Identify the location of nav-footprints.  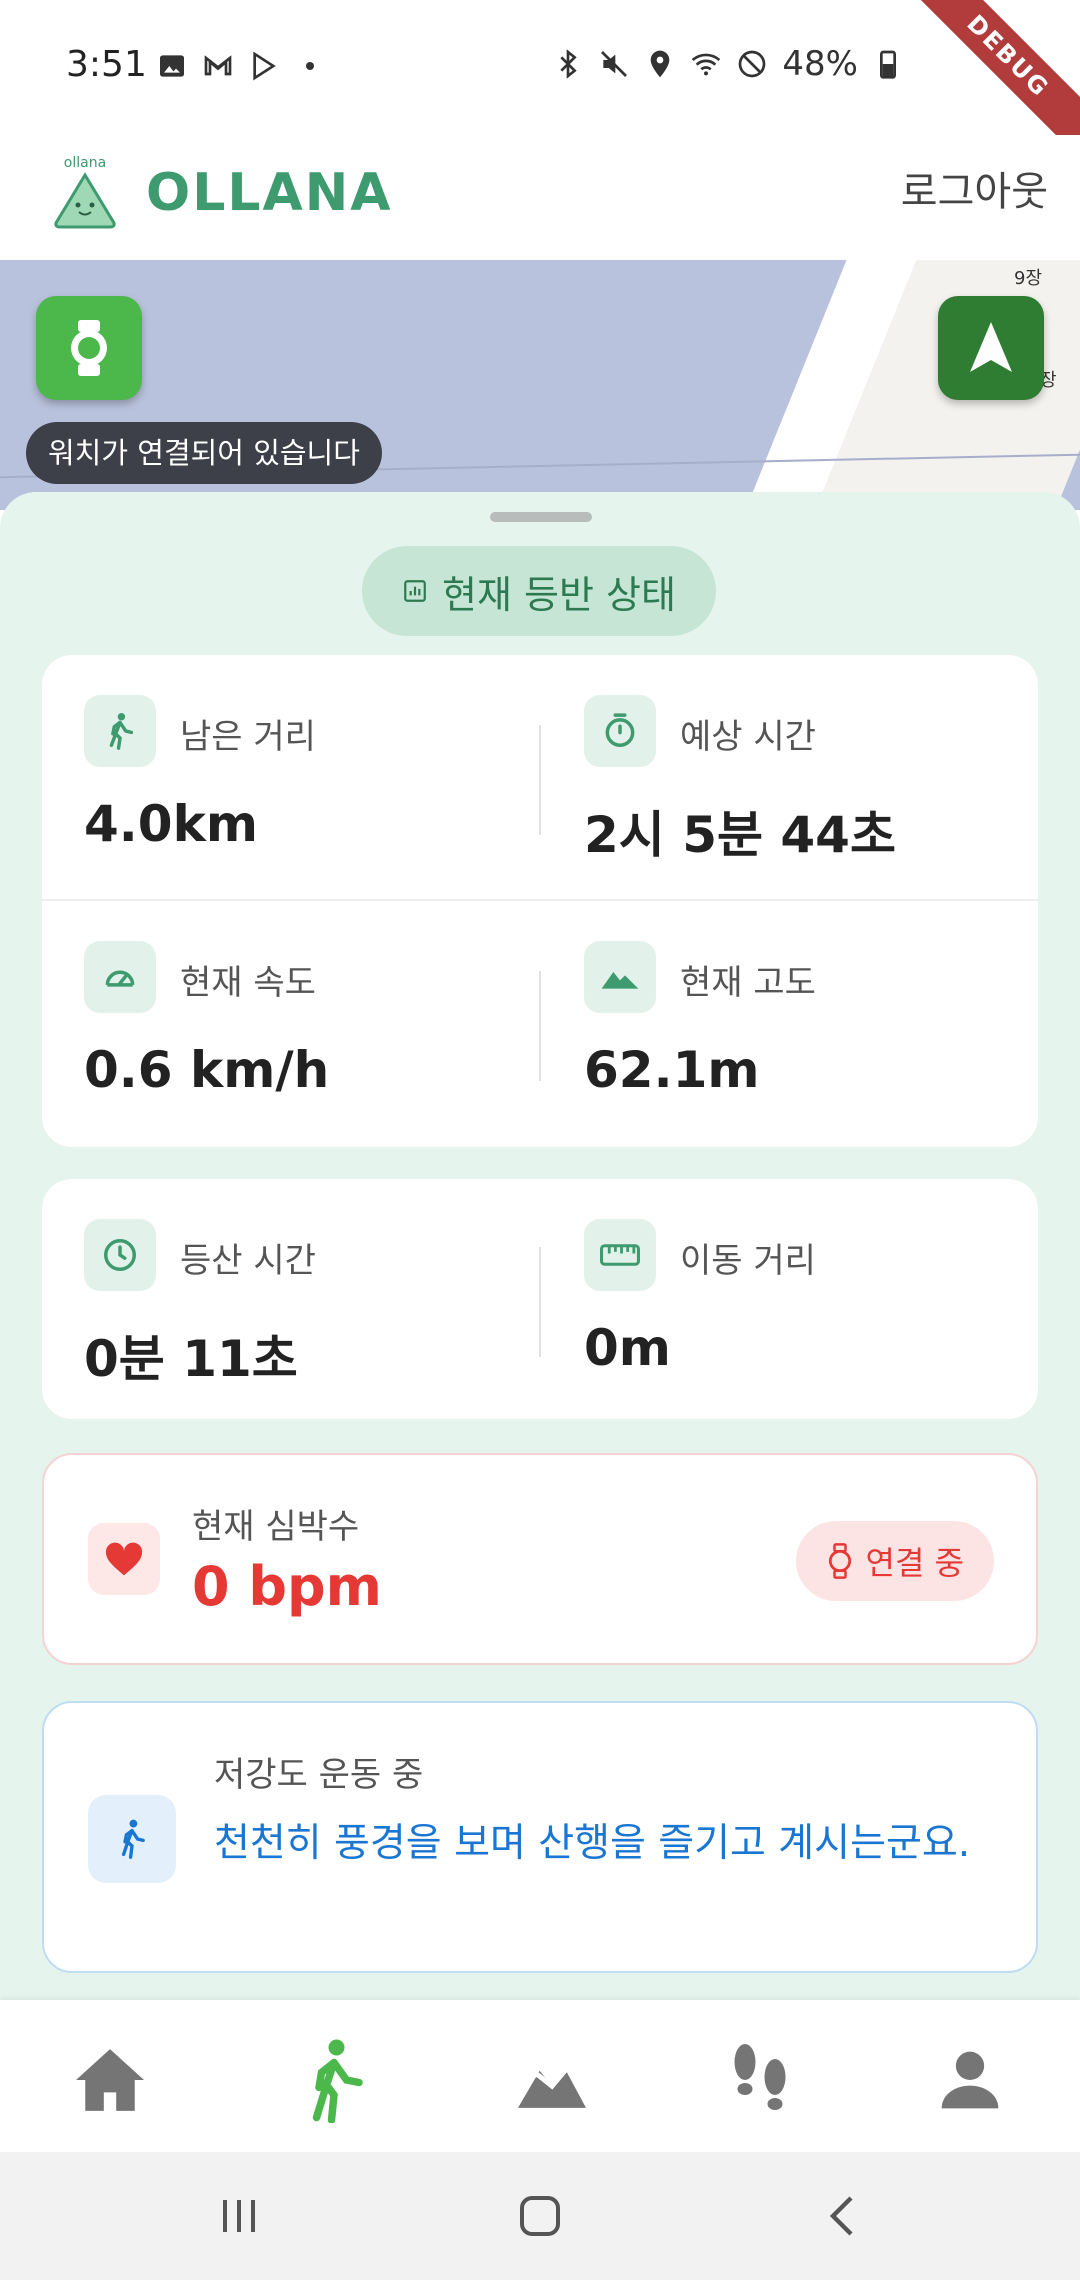
(760, 2080).